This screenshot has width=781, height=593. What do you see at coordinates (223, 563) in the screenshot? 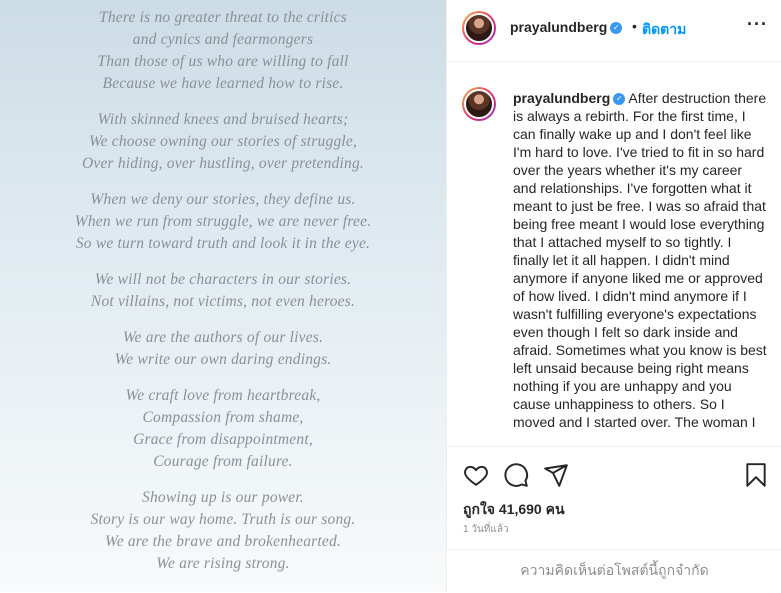
I see `poem-line: We are rising strong.` at bounding box center [223, 563].